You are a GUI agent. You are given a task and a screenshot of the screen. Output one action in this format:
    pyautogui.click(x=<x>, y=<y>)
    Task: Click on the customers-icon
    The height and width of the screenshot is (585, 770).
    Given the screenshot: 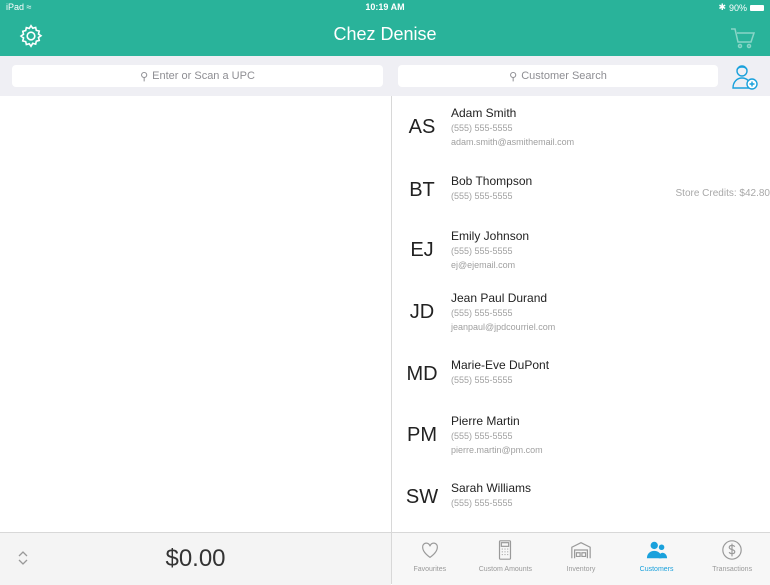 What is the action you would take?
    pyautogui.click(x=657, y=550)
    